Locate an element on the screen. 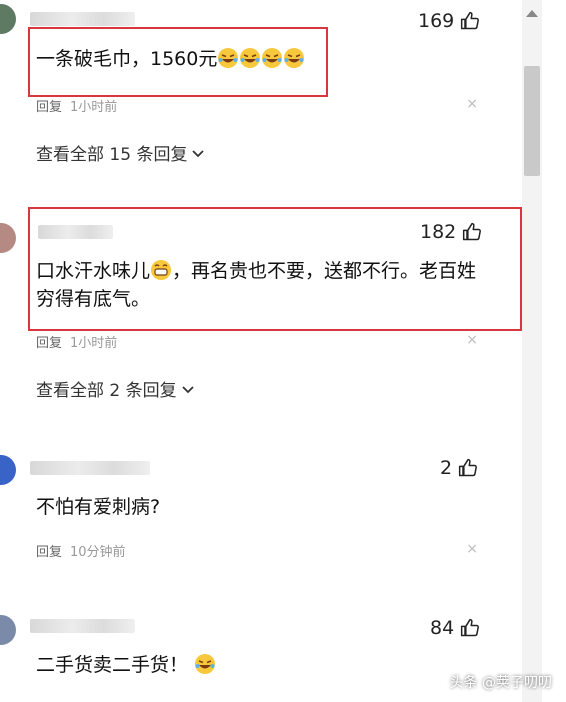 Image resolution: width=566 pixels, height=702 pixels. like-button: 84 is located at coordinates (455, 628).